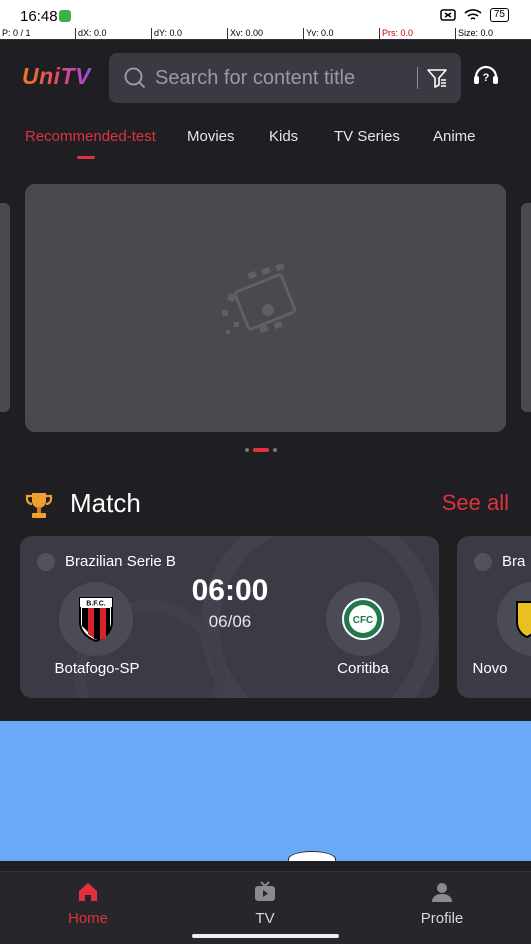  Describe the element at coordinates (265, 918) in the screenshot. I see `nav-tv-label: TV` at that location.